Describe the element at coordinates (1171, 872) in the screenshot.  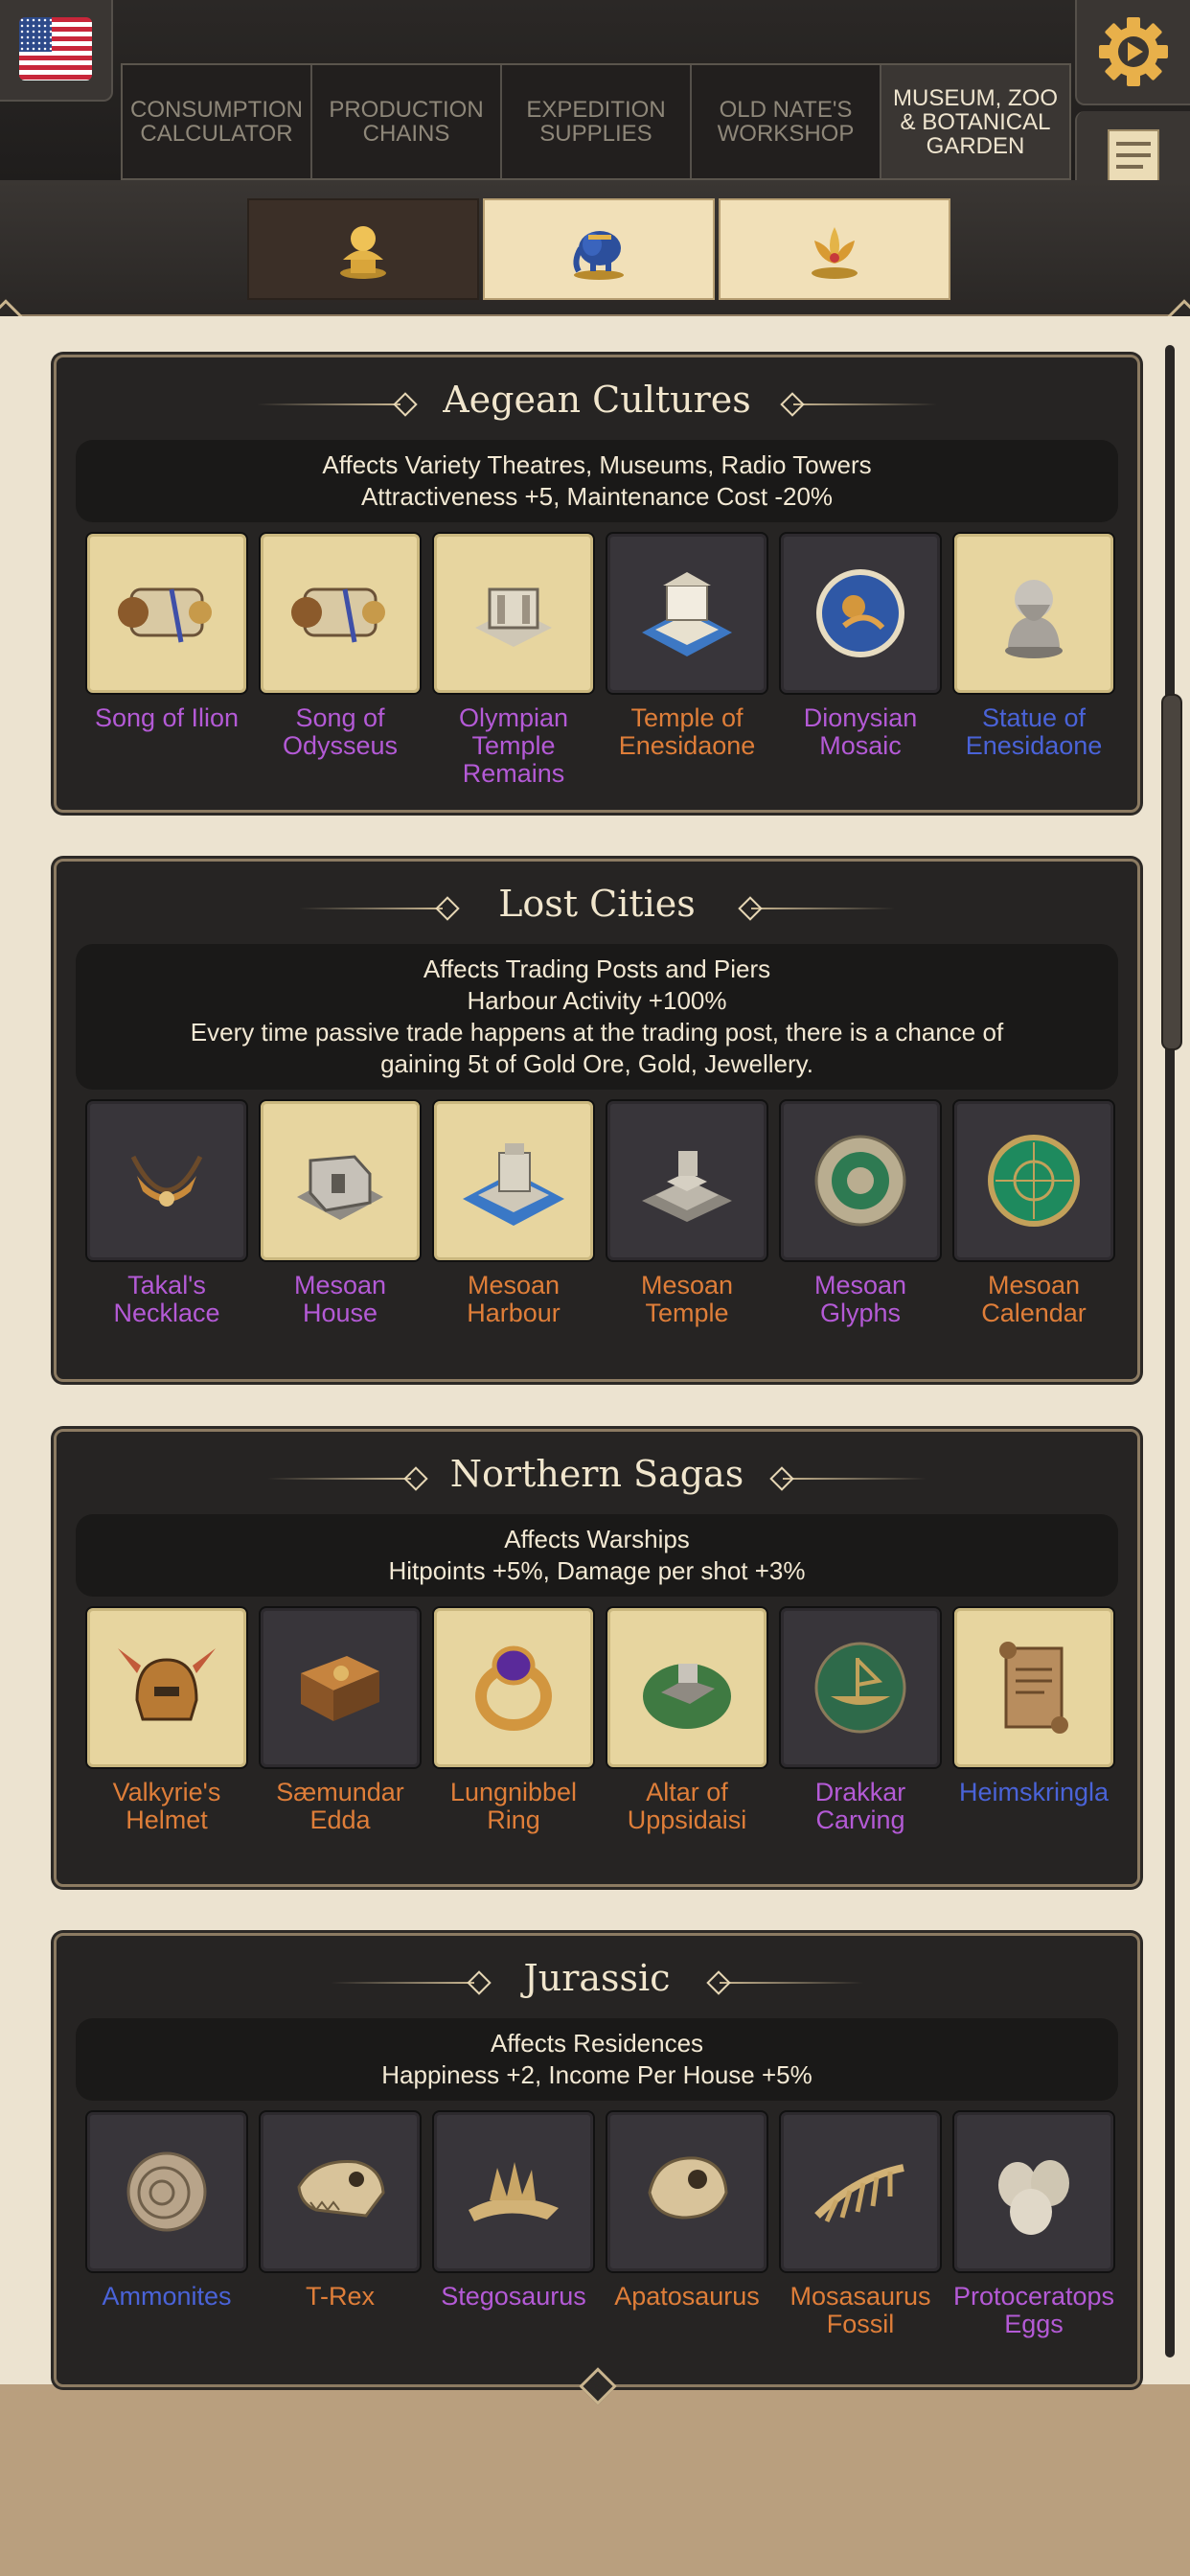
I see `scrollbar-thumb` at that location.